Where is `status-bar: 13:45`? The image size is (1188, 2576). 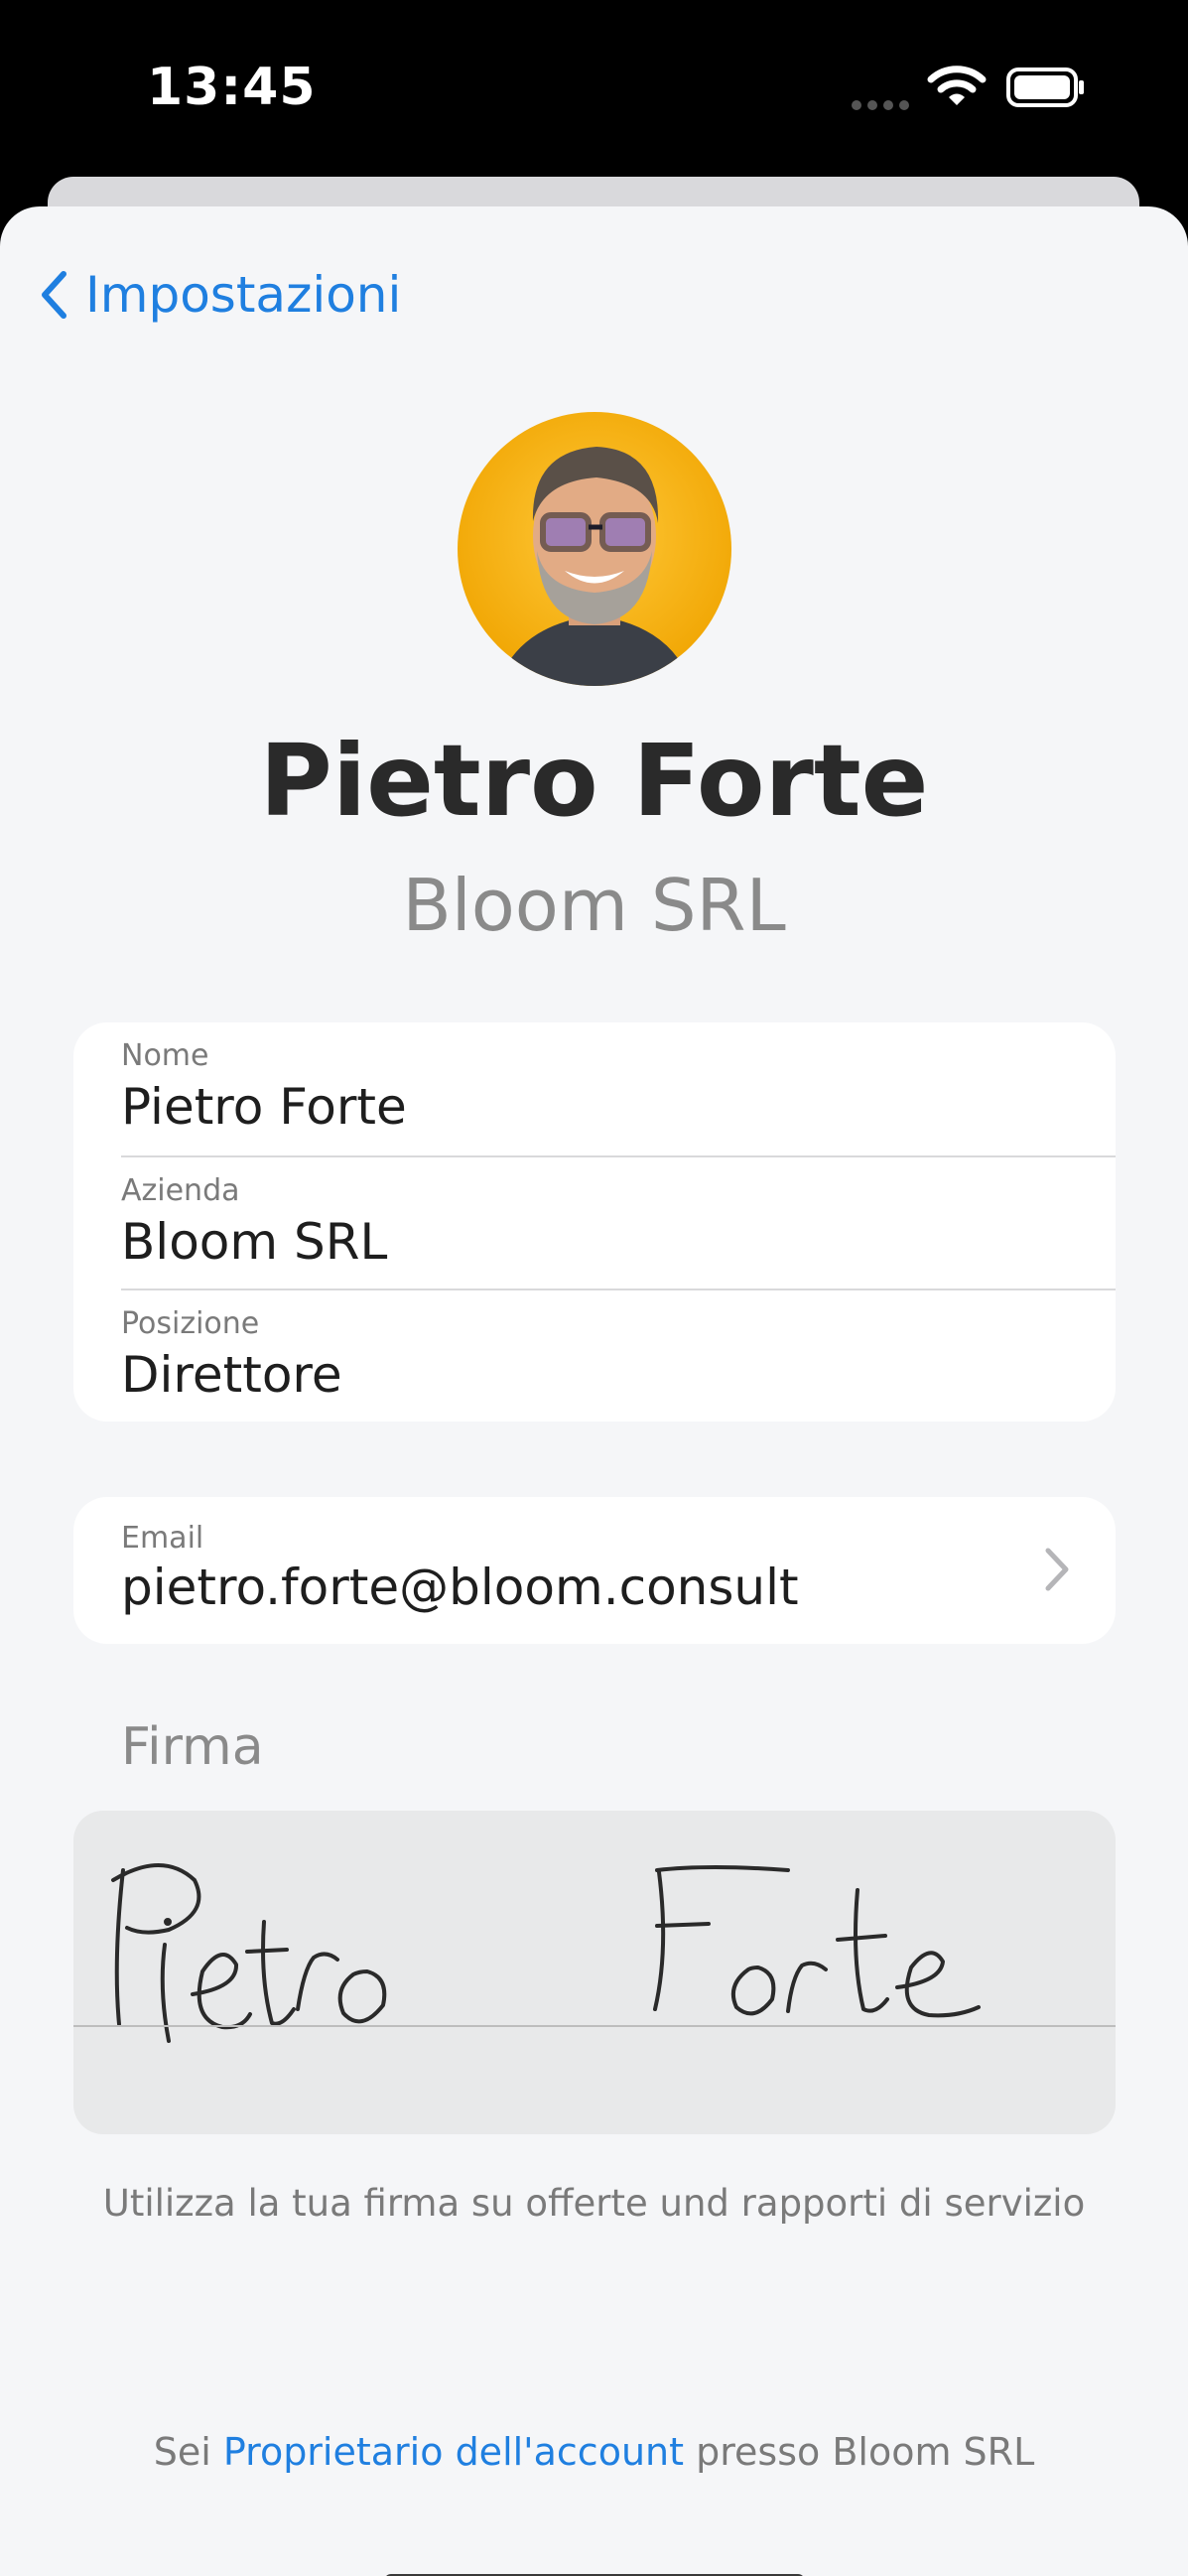
status-bar: 13:45 is located at coordinates (594, 89).